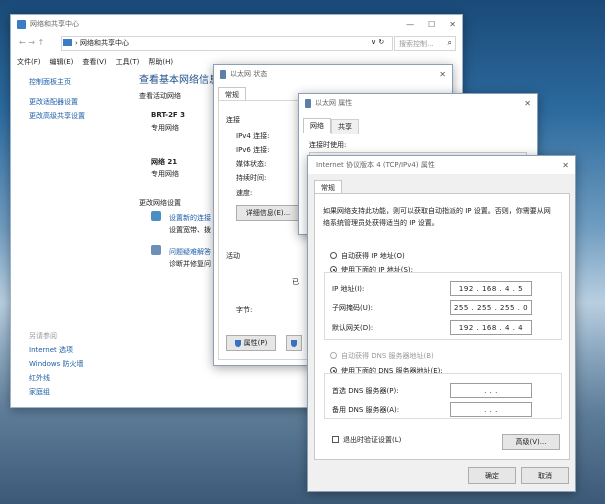 This screenshot has width=605, height=504. What do you see at coordinates (39, 392) in the screenshot?
I see `see-also-homegroup: 家庭组` at bounding box center [39, 392].